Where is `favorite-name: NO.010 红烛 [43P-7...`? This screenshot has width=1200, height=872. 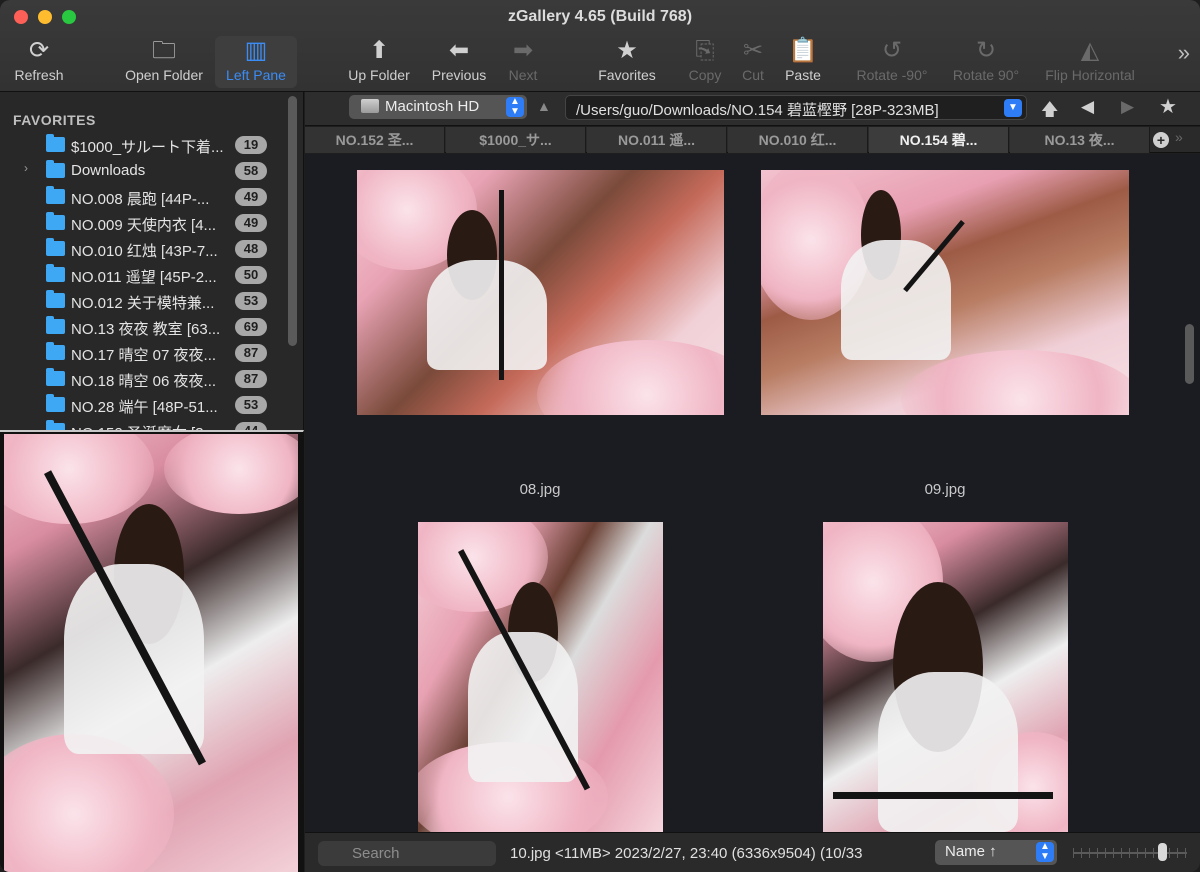
favorite-name: NO.010 红烛 [43P-7... is located at coordinates (144, 251).